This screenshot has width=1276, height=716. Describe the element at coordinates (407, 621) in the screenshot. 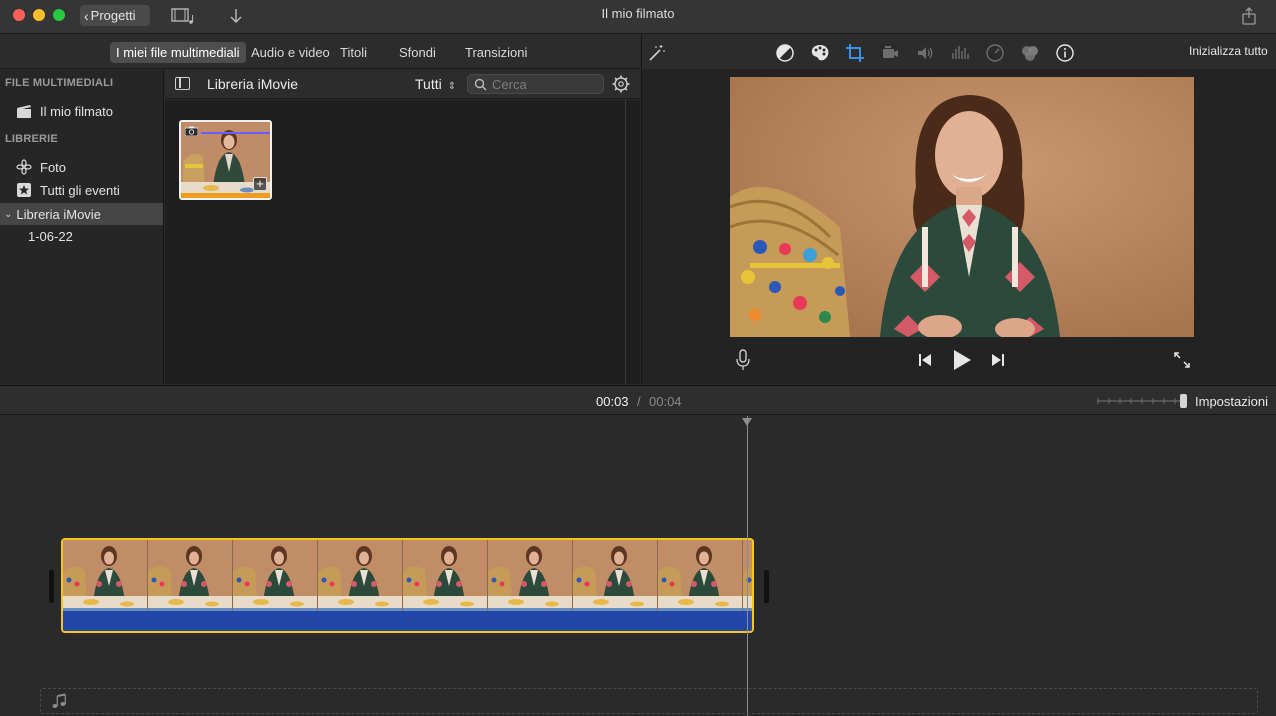

I see `clip-audio-track` at that location.